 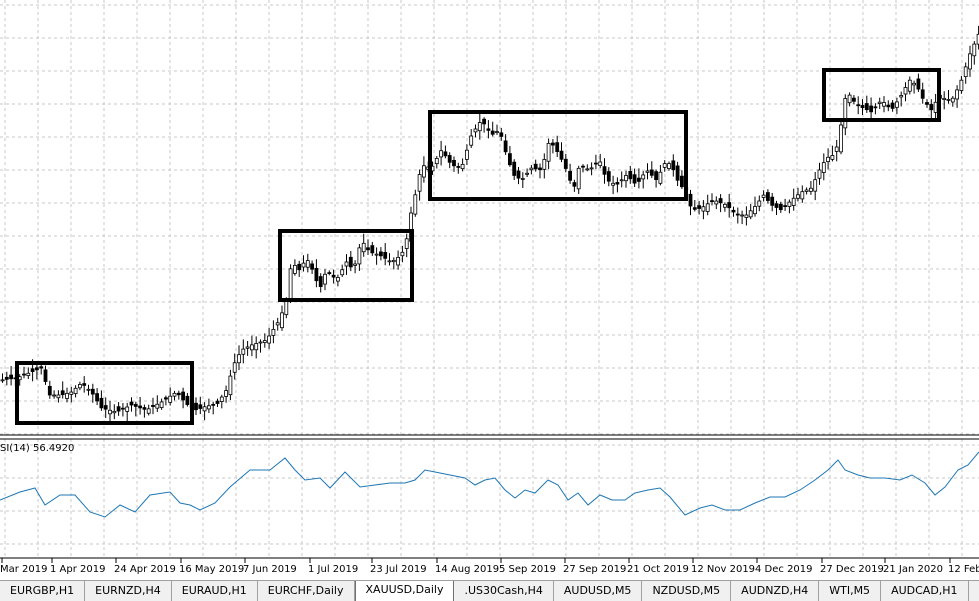 I want to click on chart-tab: AUDNZD,H4, so click(x=775, y=591).